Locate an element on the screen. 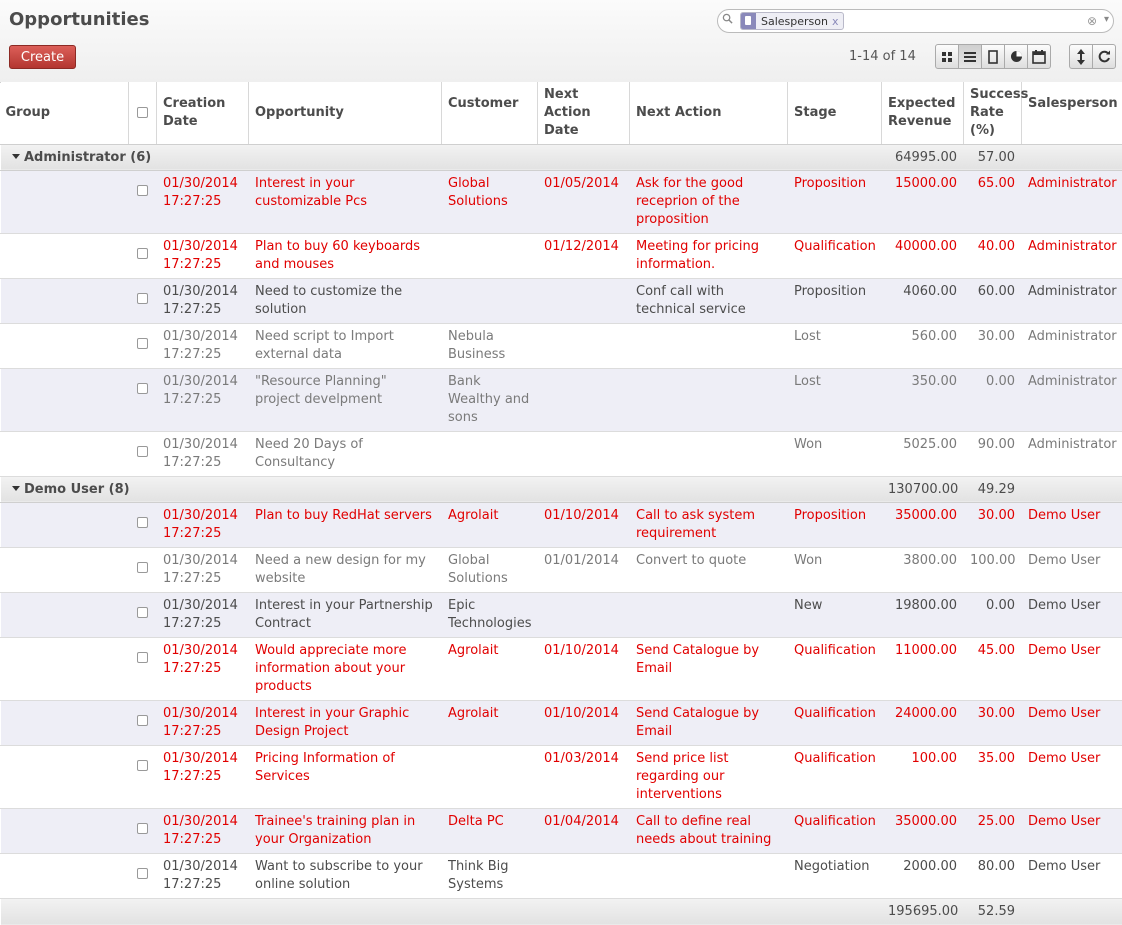 This screenshot has height=925, width=1122. expand-icon is located at coordinates (1081, 57).